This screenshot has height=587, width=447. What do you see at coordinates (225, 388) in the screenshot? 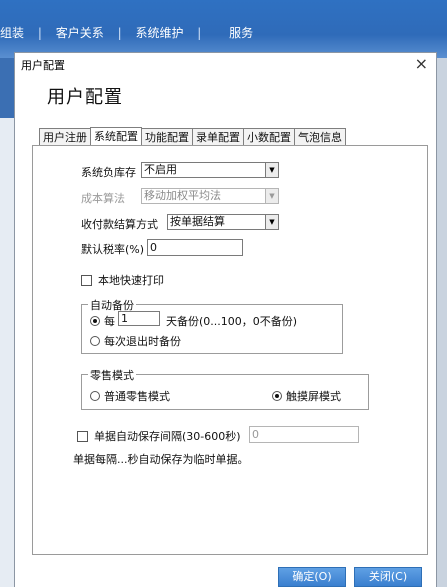
I see `retail-mode-group: 零售模式 普通零售模式 触摸屏模式` at bounding box center [225, 388].